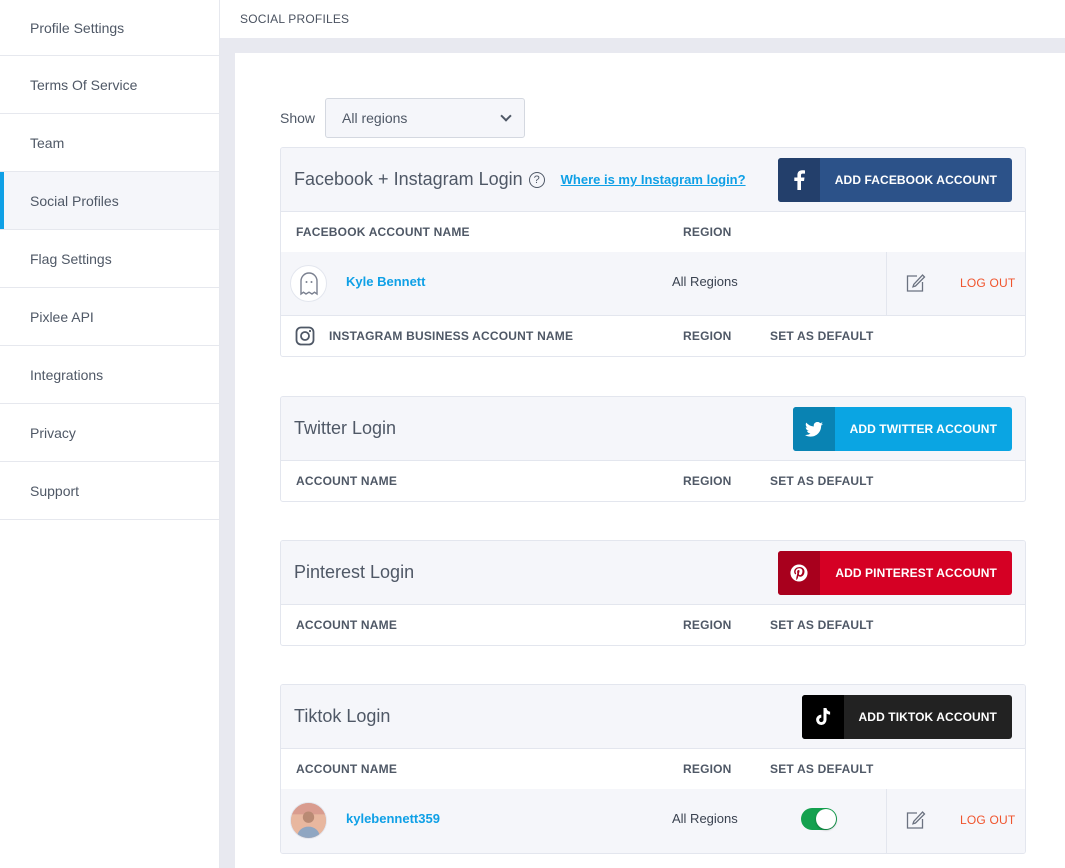 The image size is (1065, 868). Describe the element at coordinates (342, 716) in the screenshot. I see `card-title: Tiktok Login` at that location.